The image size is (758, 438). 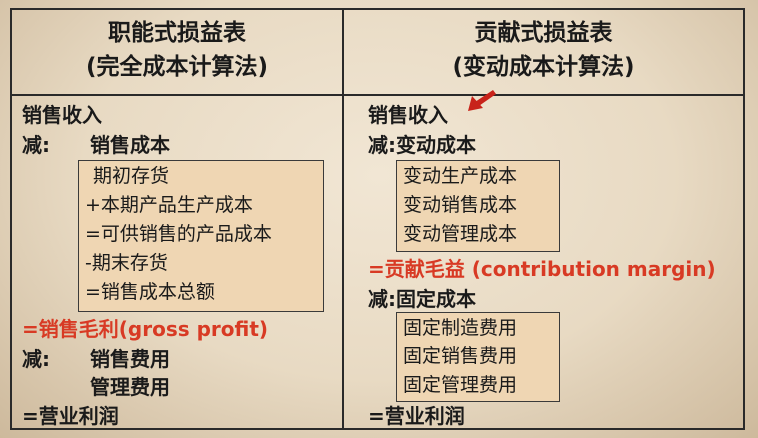 I want to click on fixed-cost-box: 固定制造费用 固定销售费用 固定管理费用, so click(x=478, y=357).